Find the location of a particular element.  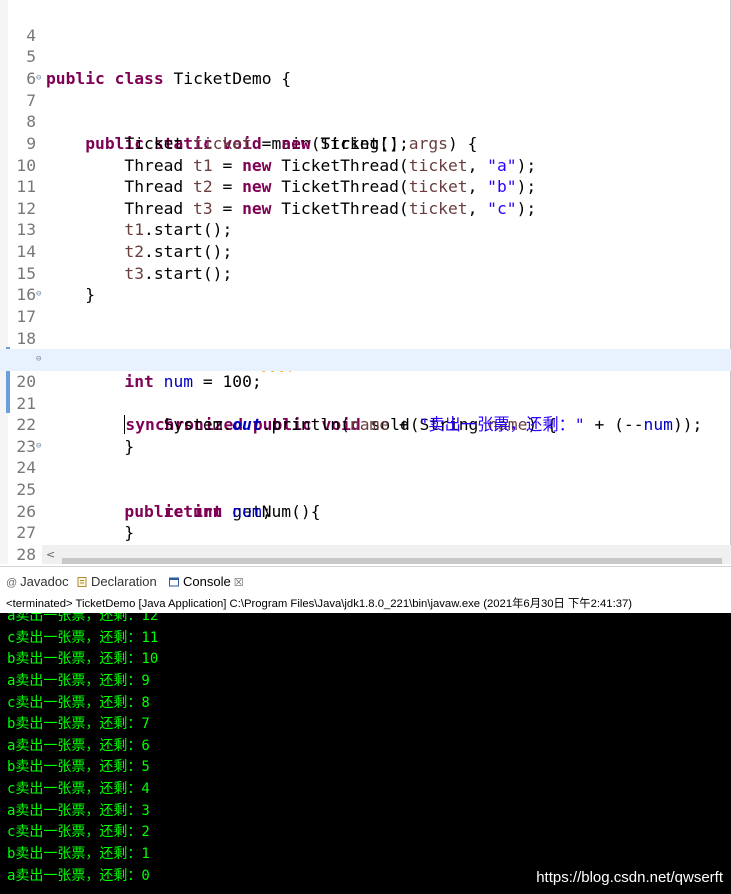

tab-label: Javadoc is located at coordinates (44, 581).